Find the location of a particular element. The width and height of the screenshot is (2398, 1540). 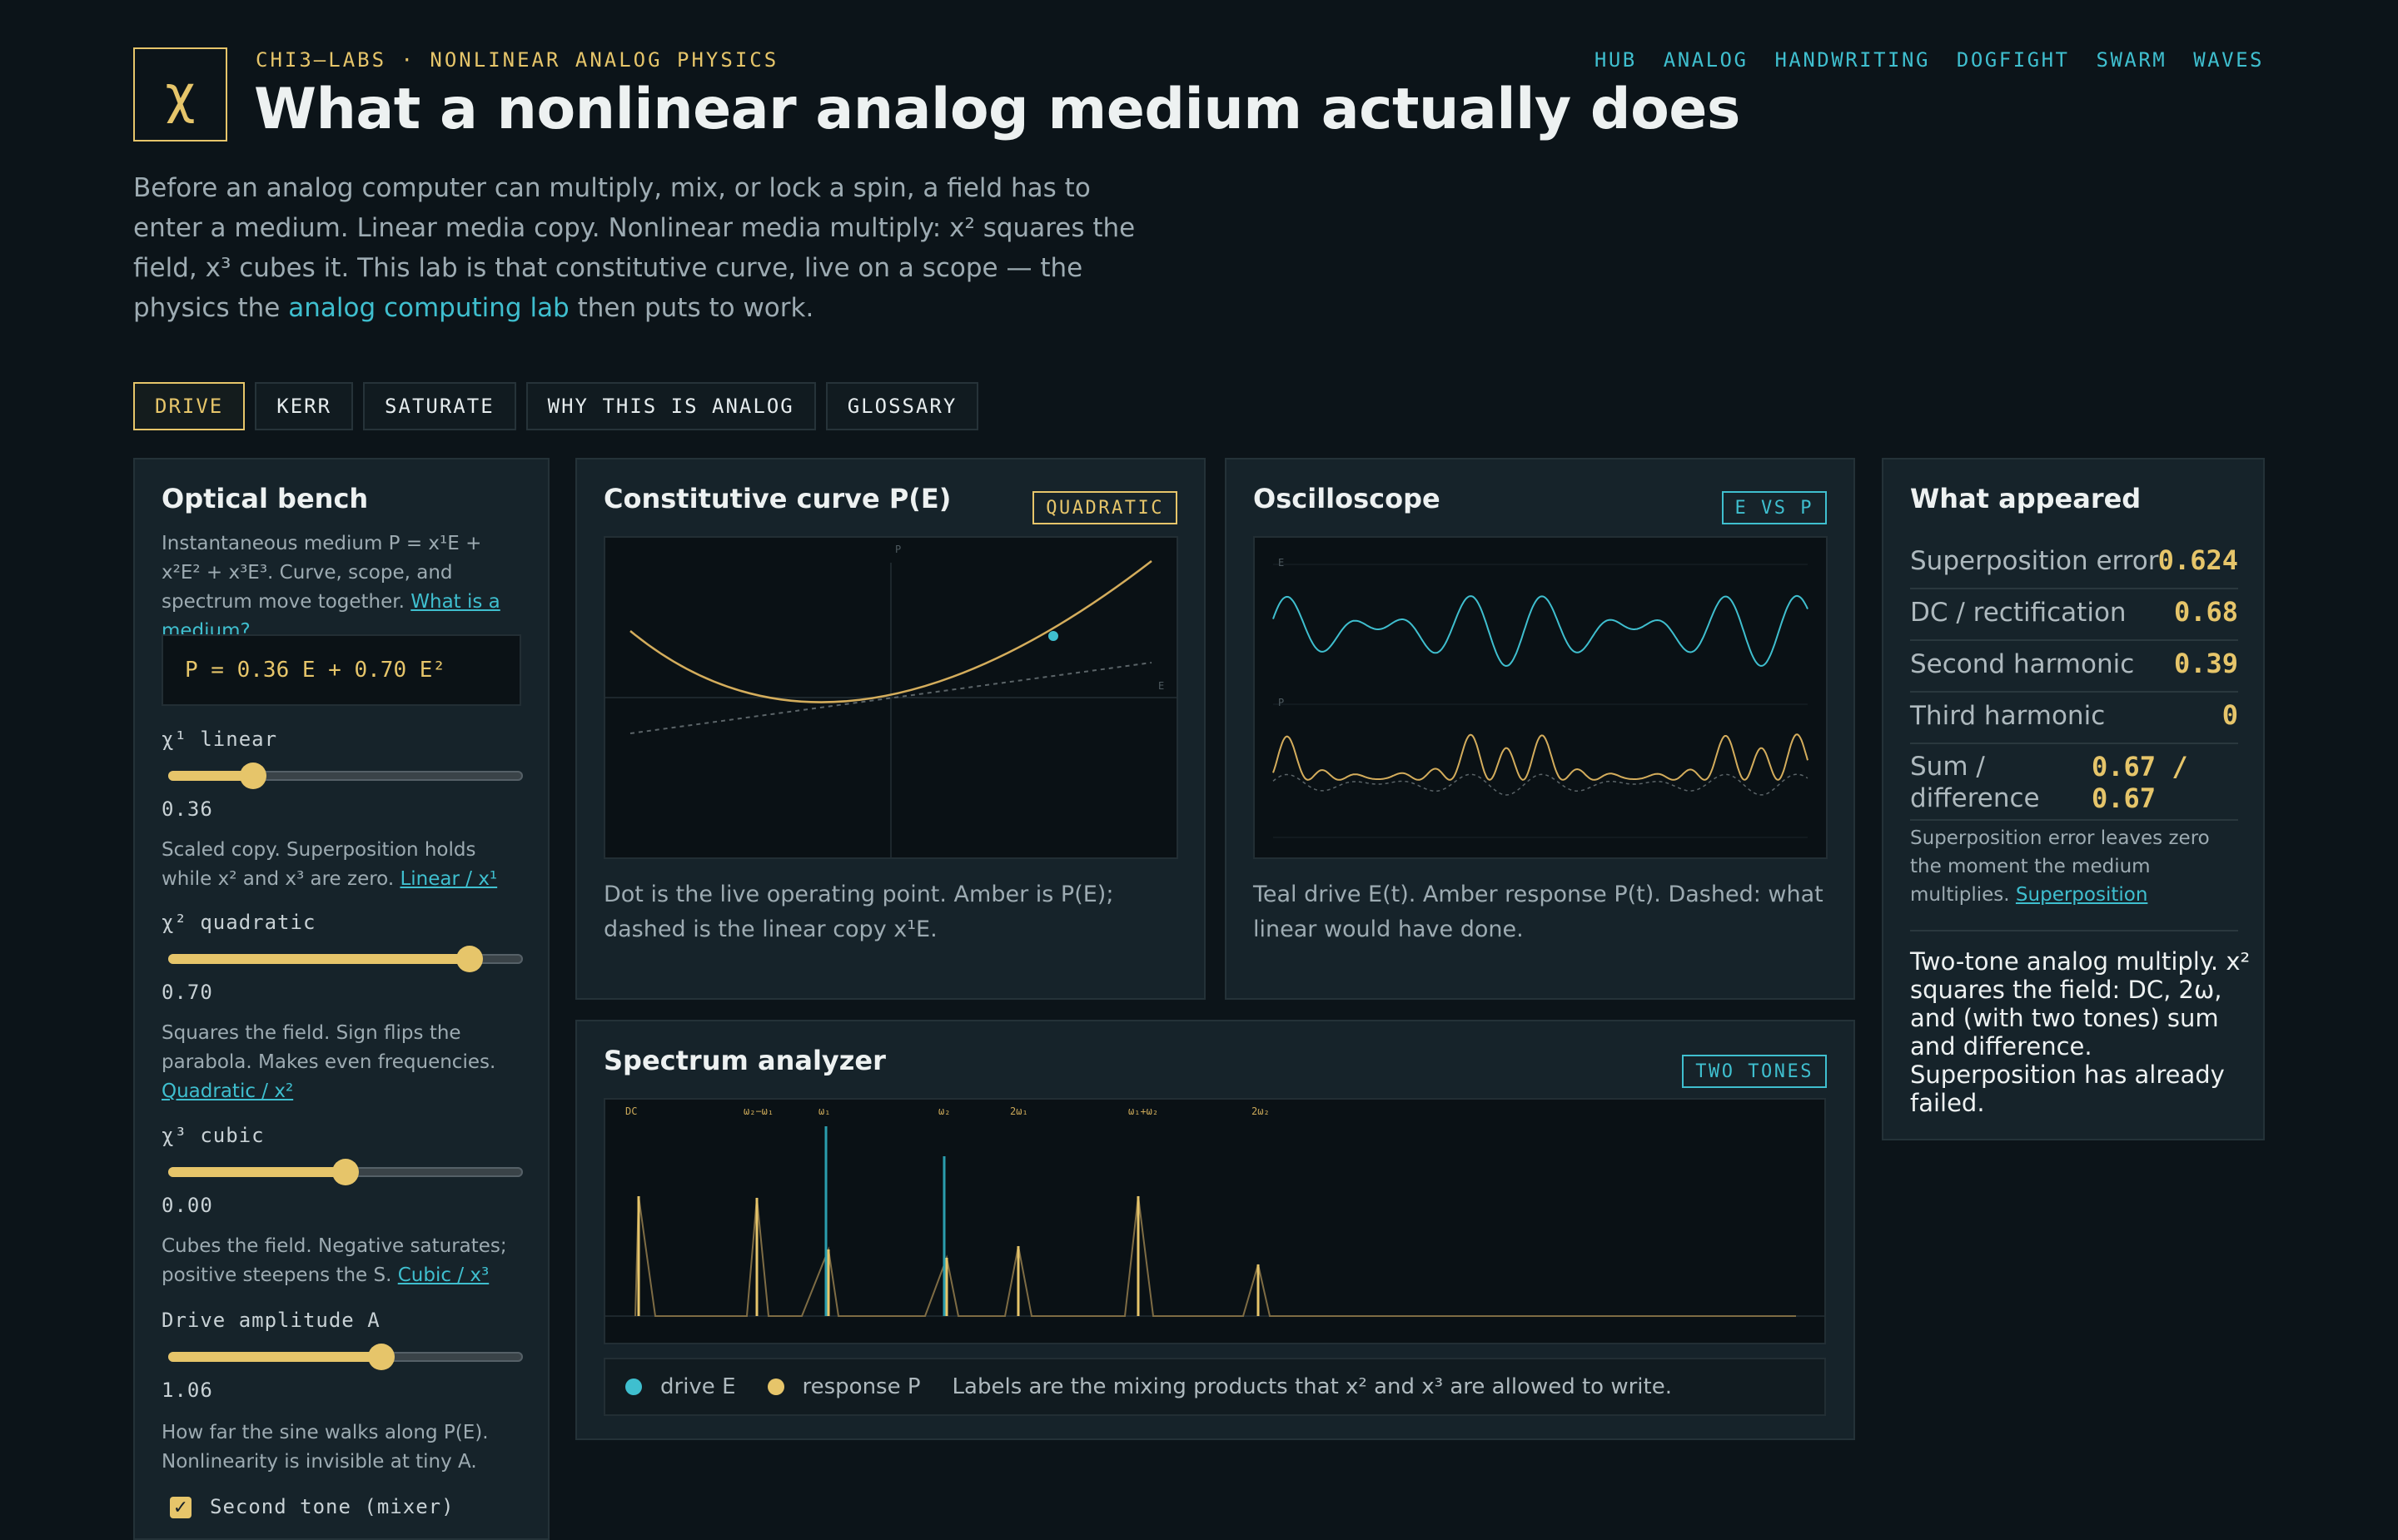

nav-dogfight: DOGFIGHT is located at coordinates (2013, 60).